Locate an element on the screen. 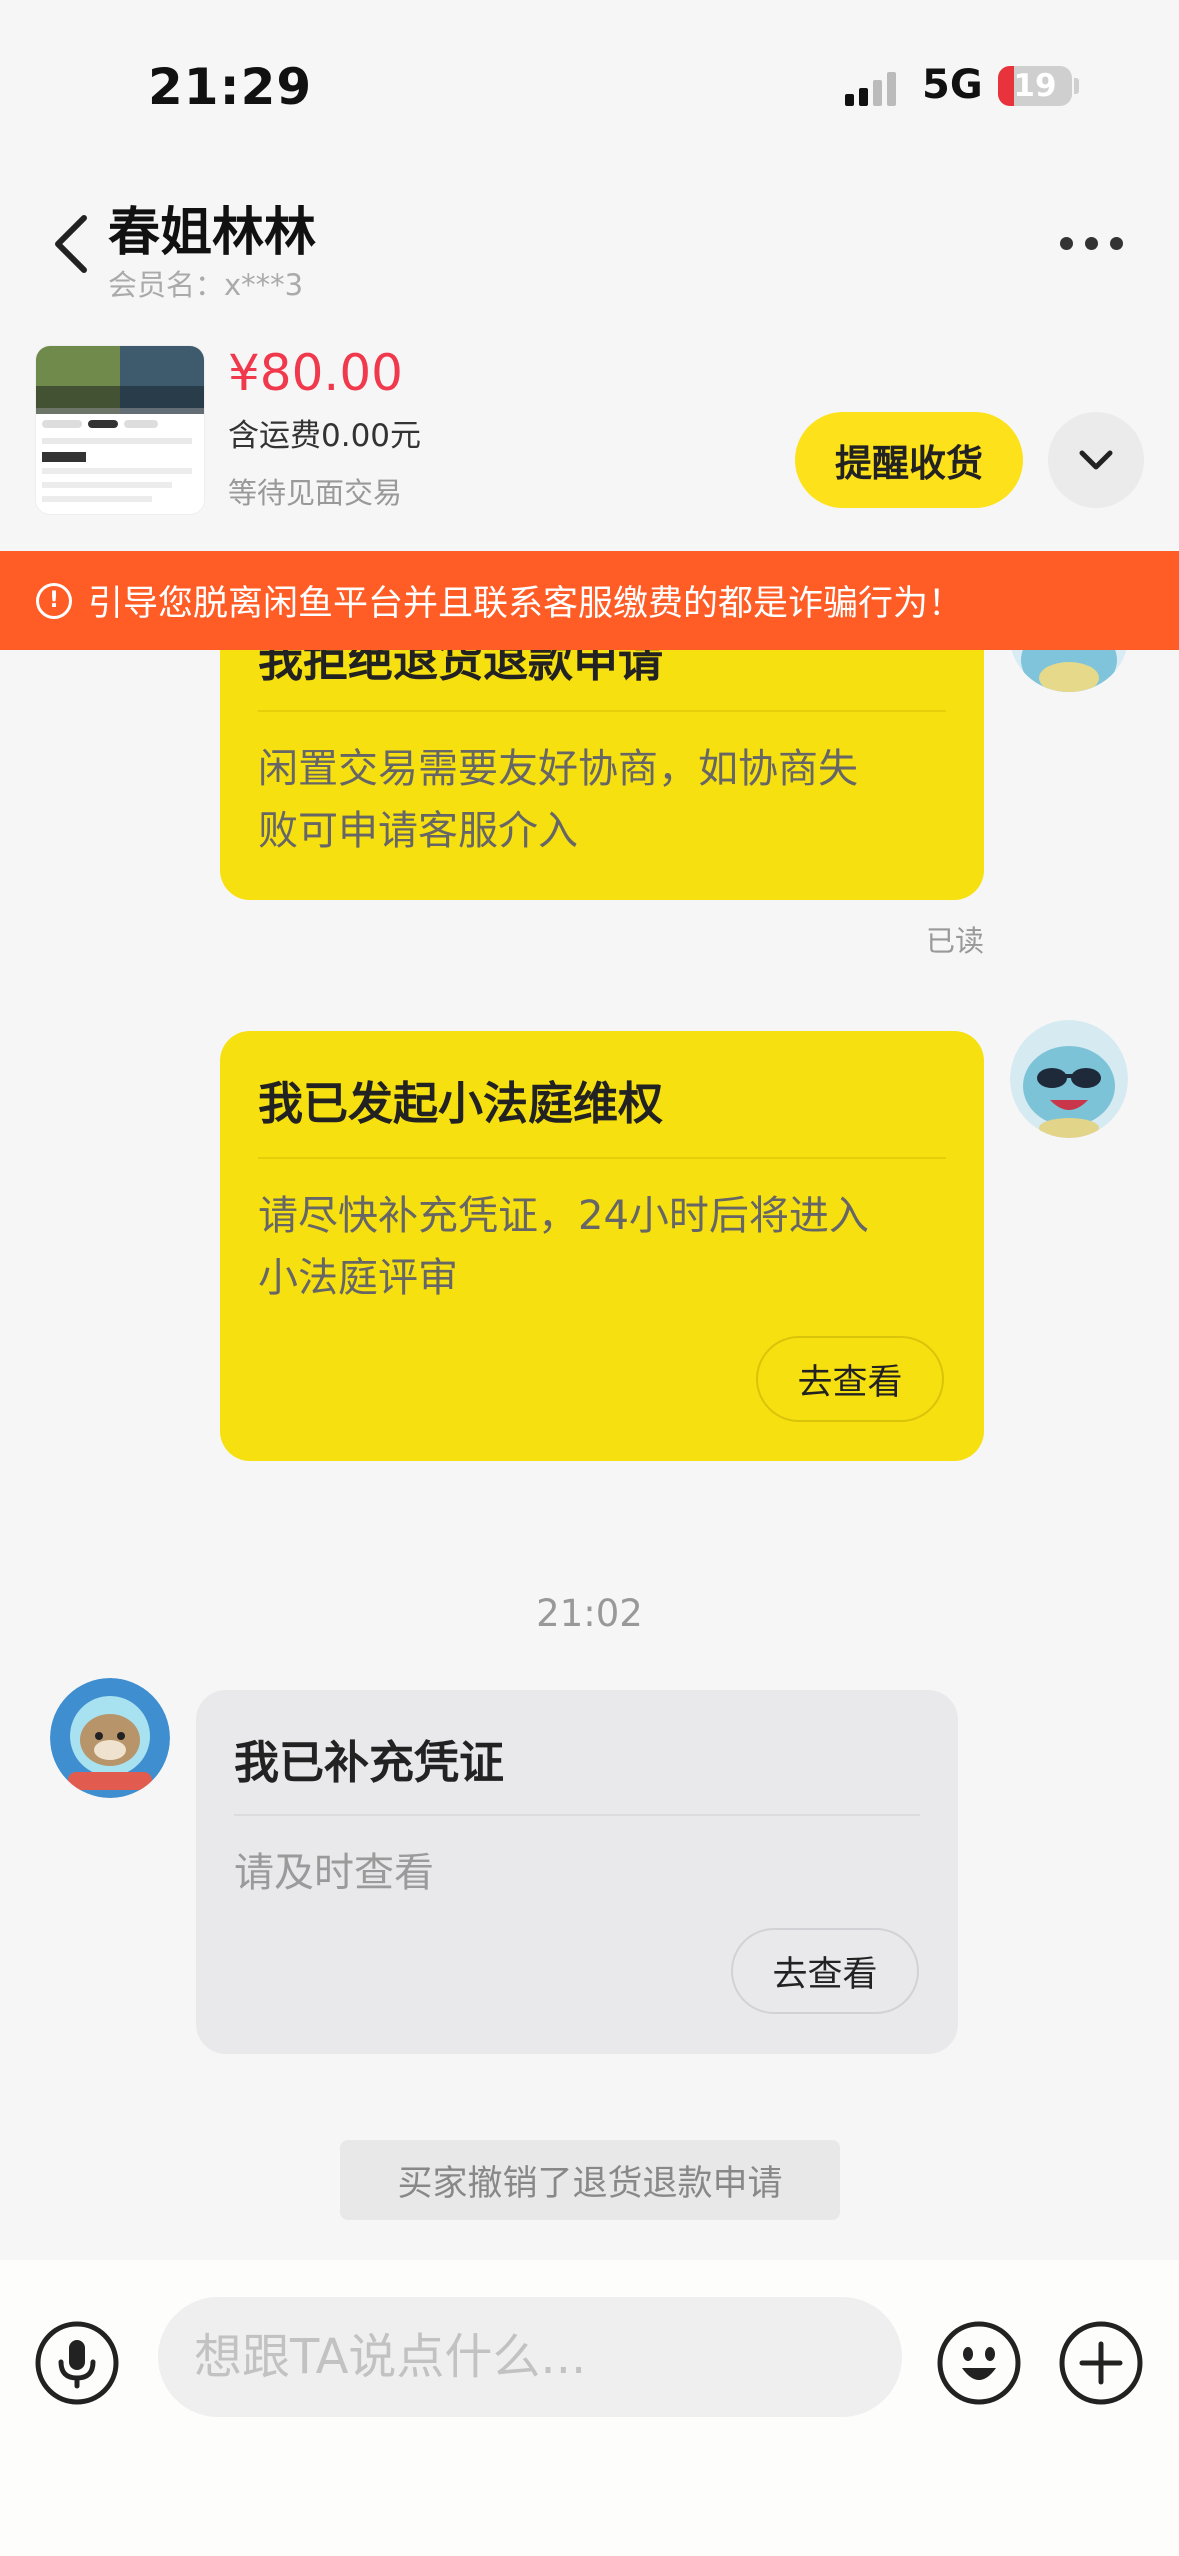 The width and height of the screenshot is (1179, 2556). shipping-fee: 含运费0.00元 is located at coordinates (325, 436).